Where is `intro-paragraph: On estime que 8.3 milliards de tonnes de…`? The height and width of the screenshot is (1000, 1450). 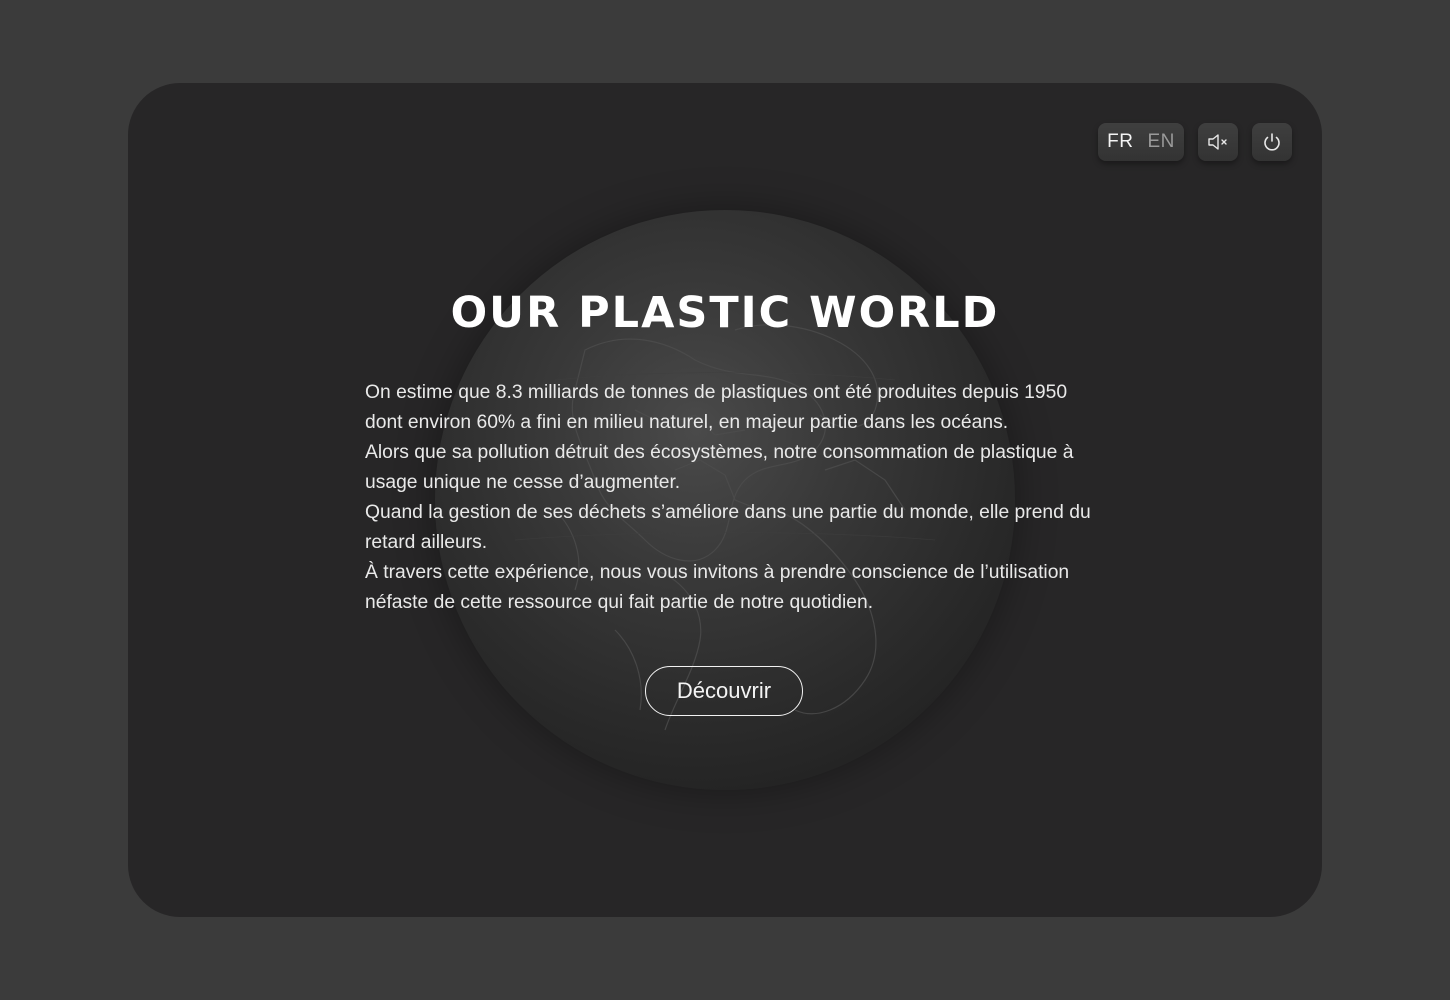
intro-paragraph: On estime que 8.3 milliards de tonnes de… is located at coordinates (716, 407).